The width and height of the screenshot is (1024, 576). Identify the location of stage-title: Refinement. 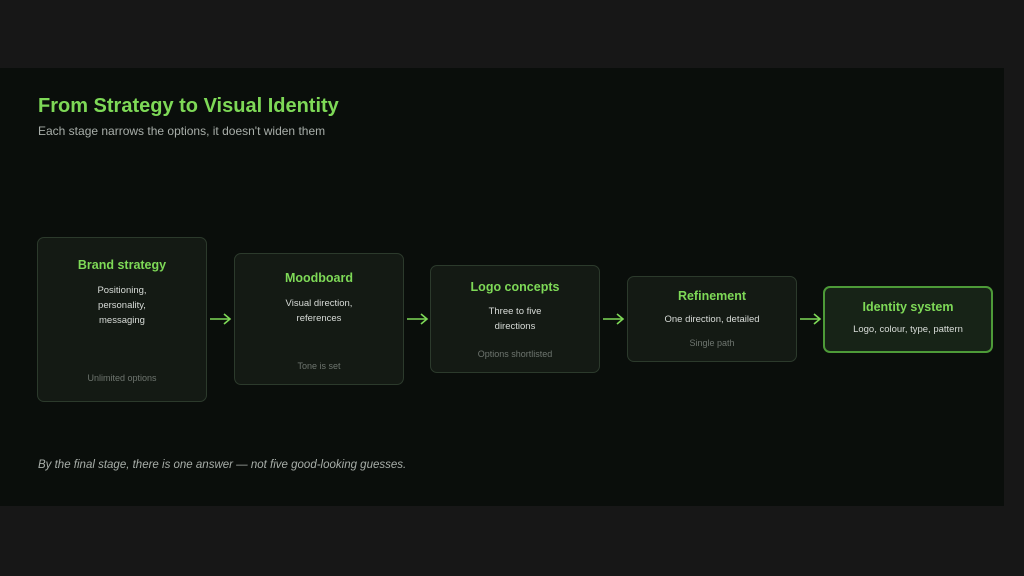
(712, 296).